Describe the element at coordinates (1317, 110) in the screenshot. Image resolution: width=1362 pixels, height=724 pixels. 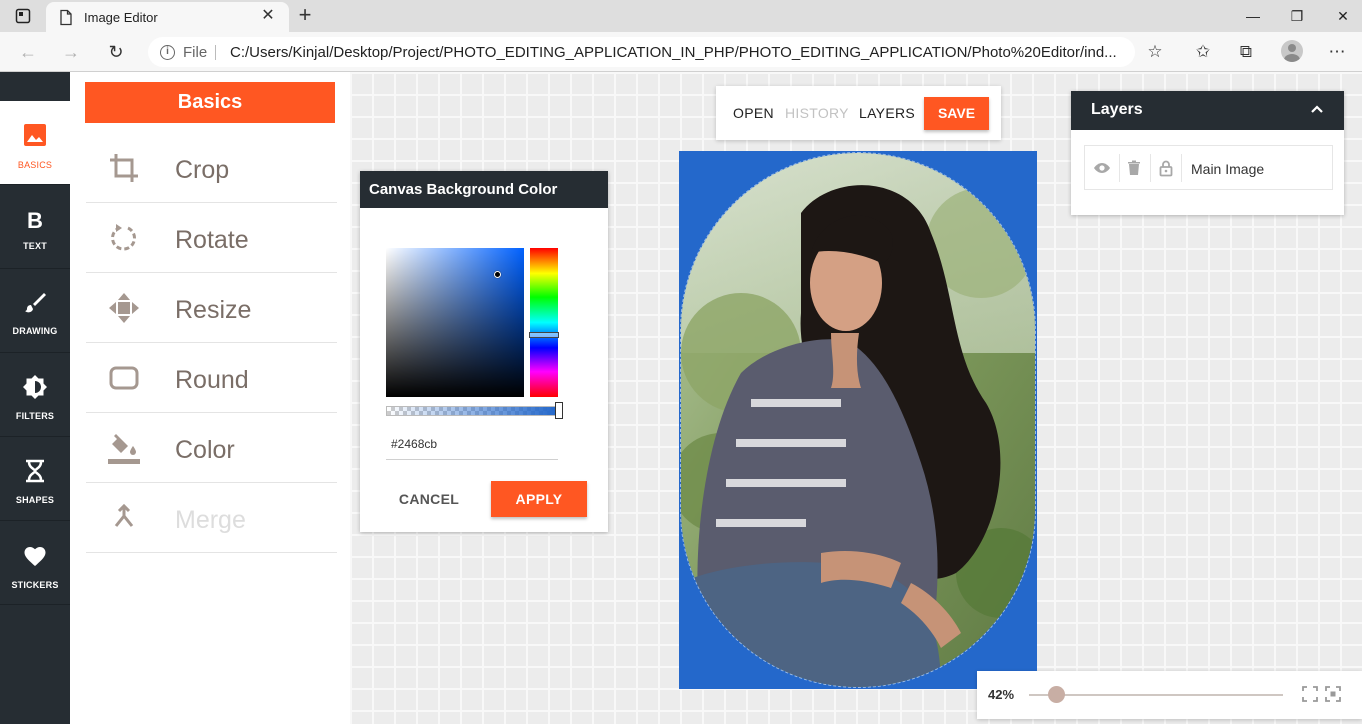
I see `chevron-up-icon` at that location.